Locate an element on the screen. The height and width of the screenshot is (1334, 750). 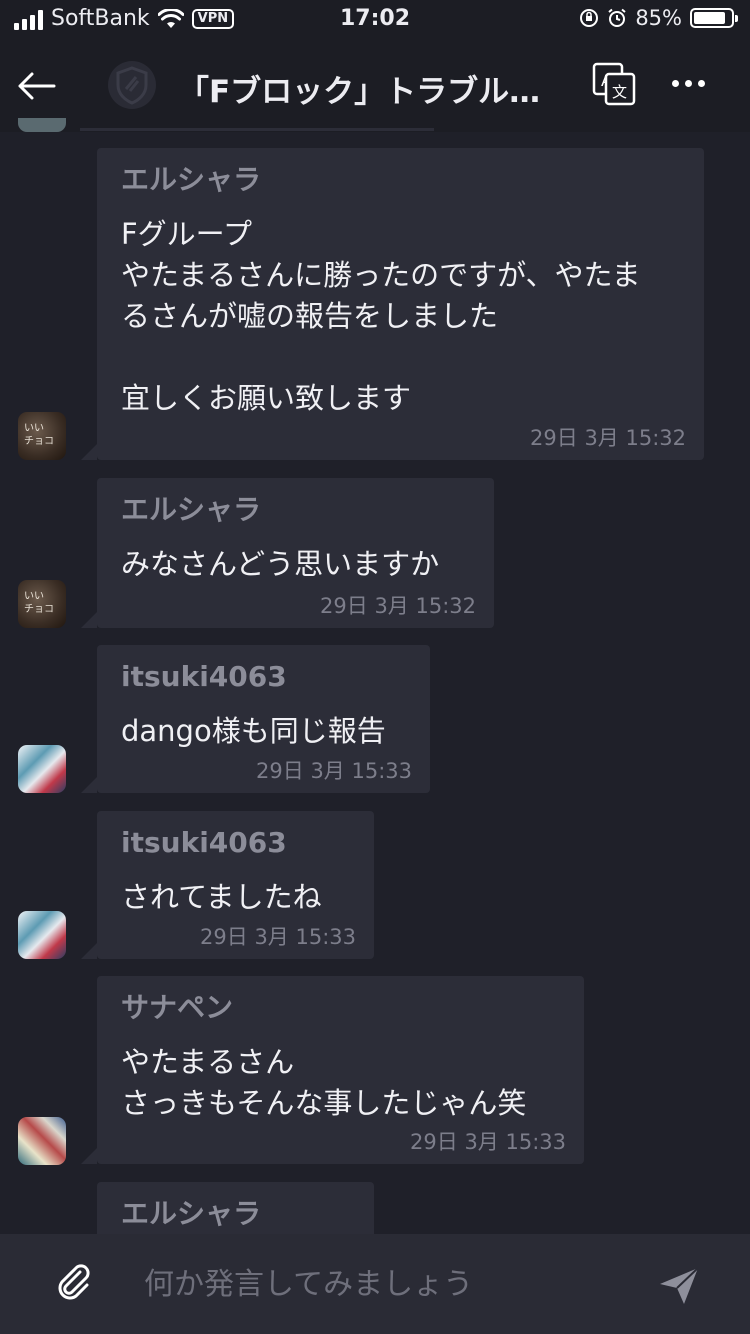
svg-text: 文 is located at coordinates (619, 92).